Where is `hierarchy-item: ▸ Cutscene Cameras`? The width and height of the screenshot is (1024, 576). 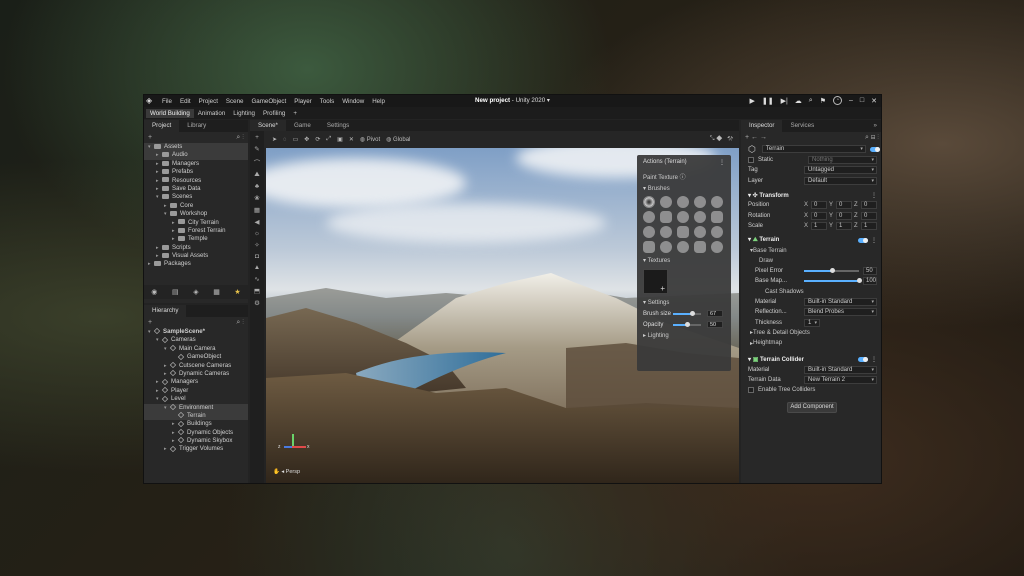 hierarchy-item: ▸ Cutscene Cameras is located at coordinates (196, 366).